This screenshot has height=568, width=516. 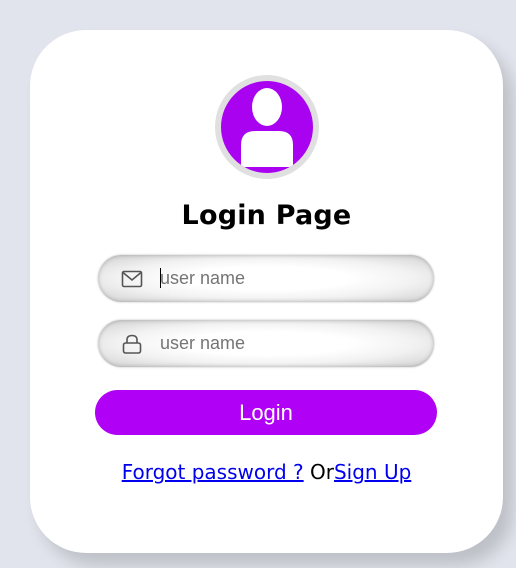 I want to click on login-button: Login, so click(x=266, y=412).